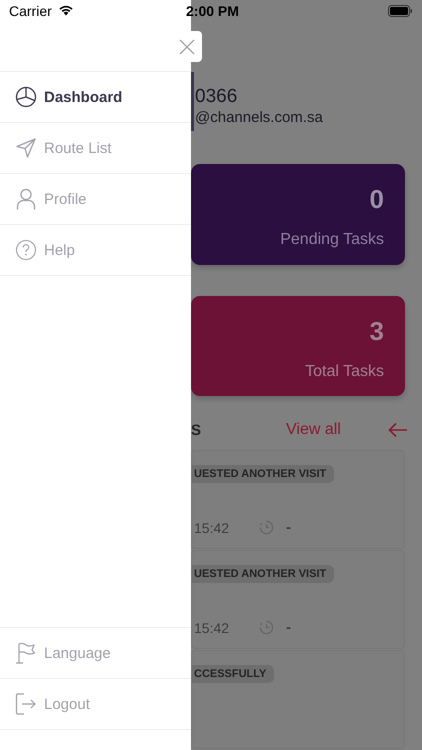 The image size is (422, 750). I want to click on stat-value: 0, so click(377, 200).